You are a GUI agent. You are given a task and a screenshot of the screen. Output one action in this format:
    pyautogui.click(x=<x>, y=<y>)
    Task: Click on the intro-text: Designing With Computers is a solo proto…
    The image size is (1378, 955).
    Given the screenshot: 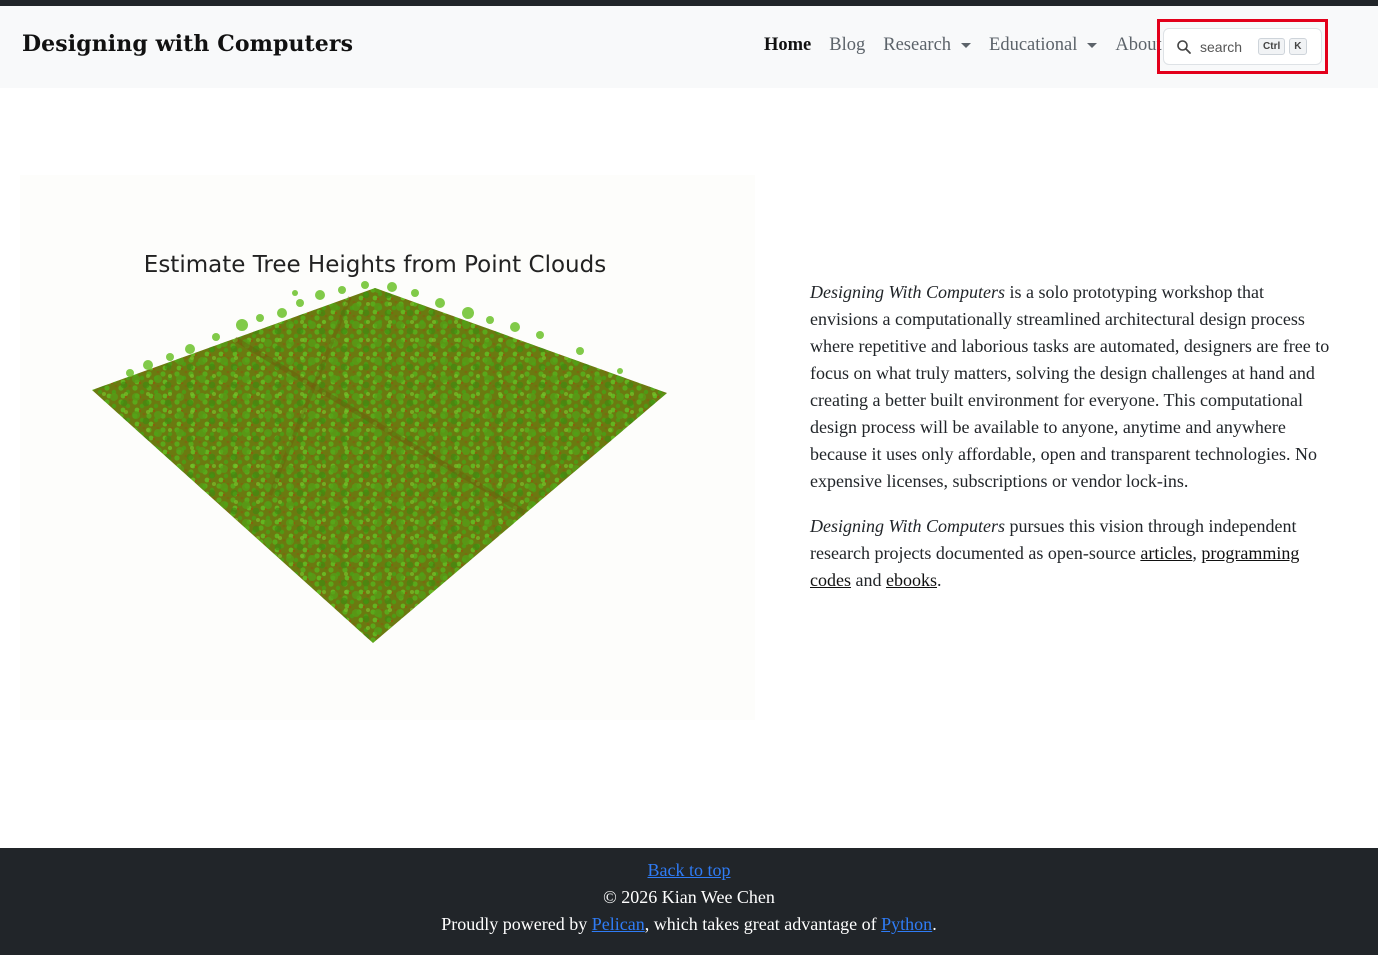 What is the action you would take?
    pyautogui.click(x=1070, y=445)
    